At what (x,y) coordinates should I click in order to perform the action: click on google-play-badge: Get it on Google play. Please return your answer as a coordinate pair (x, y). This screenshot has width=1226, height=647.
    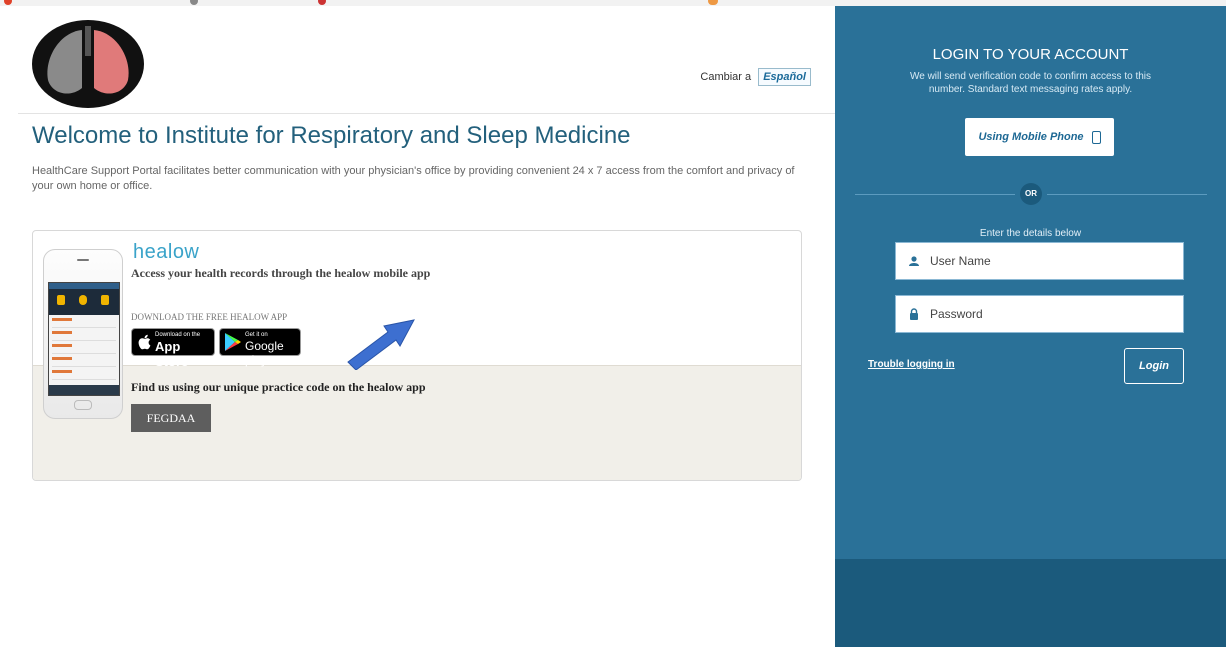
    Looking at the image, I should click on (260, 347).